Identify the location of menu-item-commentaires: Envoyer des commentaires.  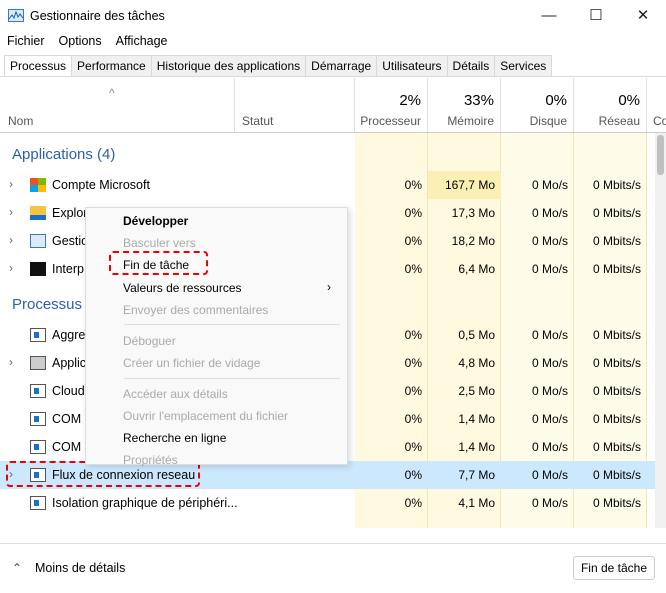
(196, 310).